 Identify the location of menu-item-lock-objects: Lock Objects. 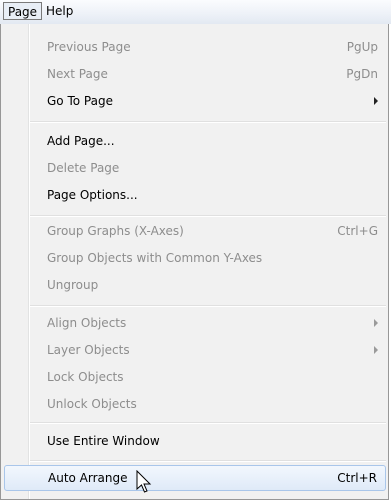
(195, 377).